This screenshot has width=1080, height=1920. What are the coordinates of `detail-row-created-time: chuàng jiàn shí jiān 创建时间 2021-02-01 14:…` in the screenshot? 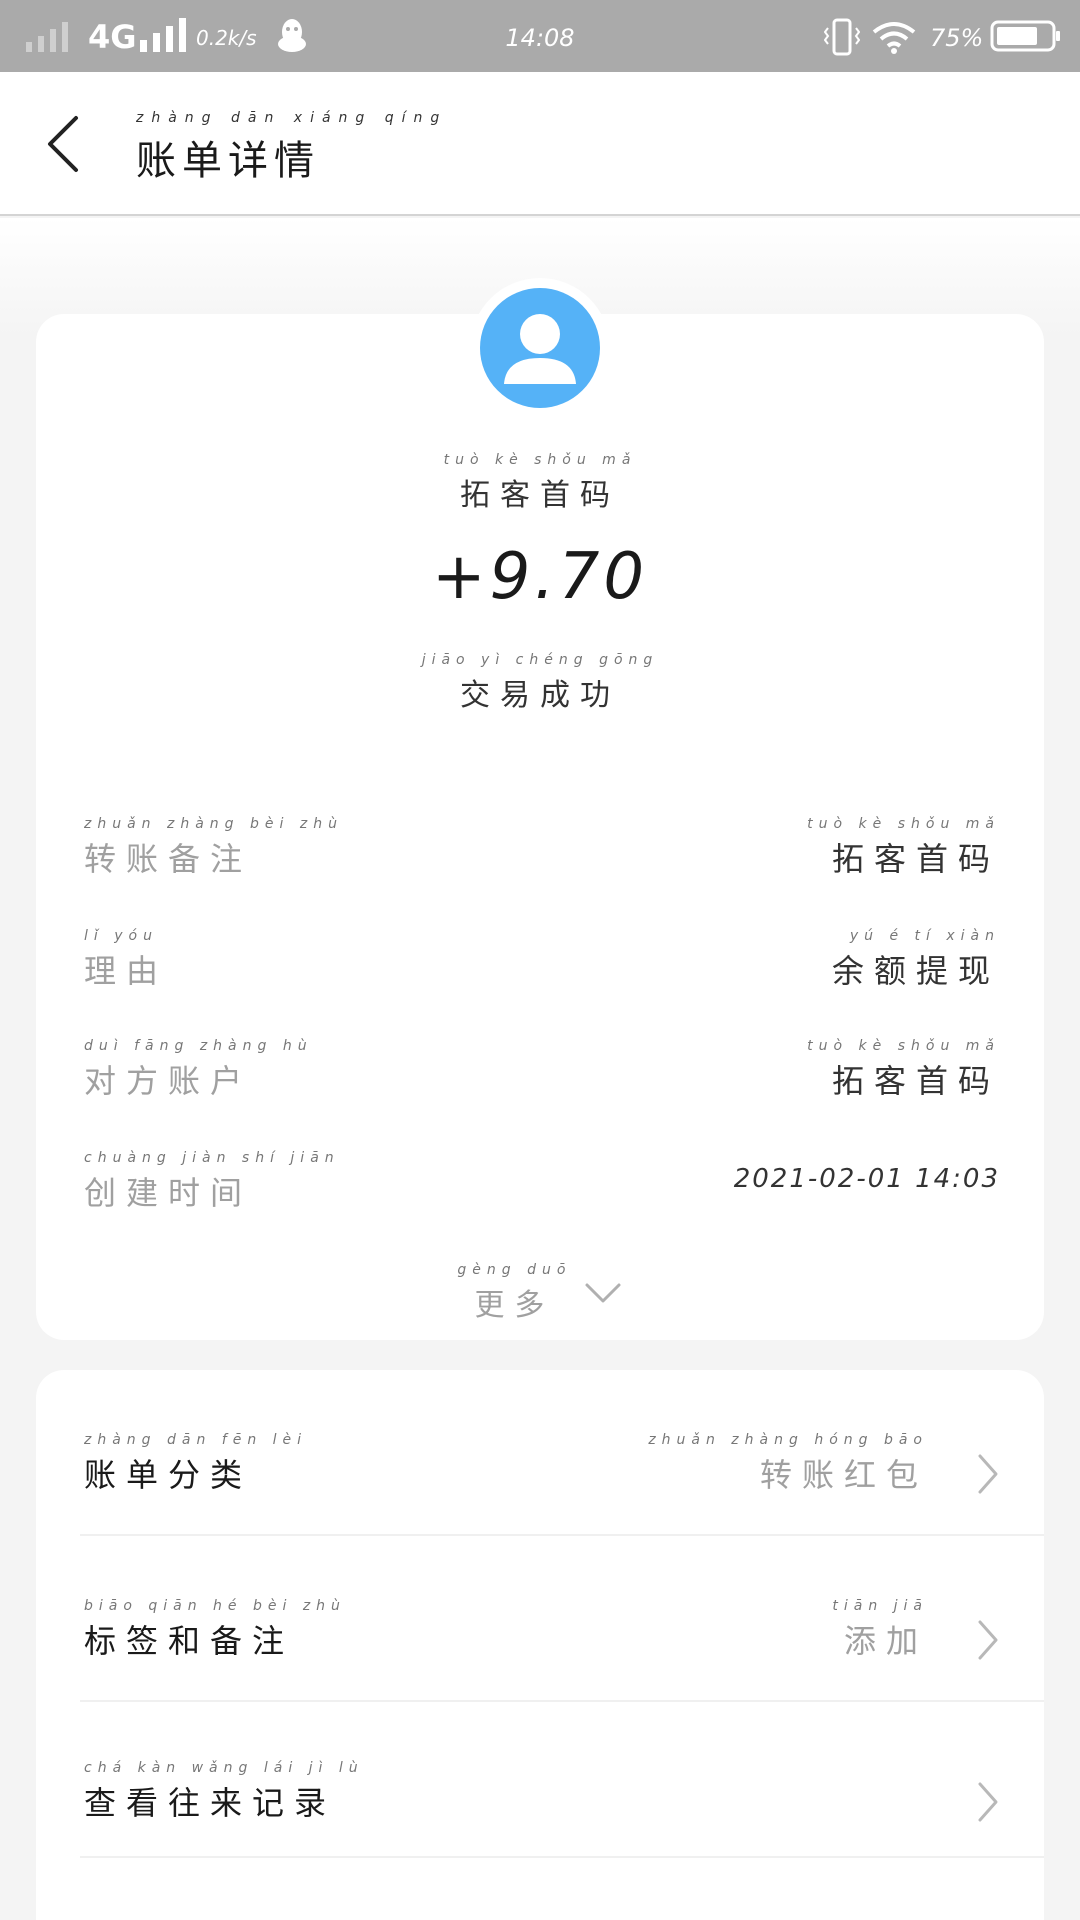 It's located at (542, 1181).